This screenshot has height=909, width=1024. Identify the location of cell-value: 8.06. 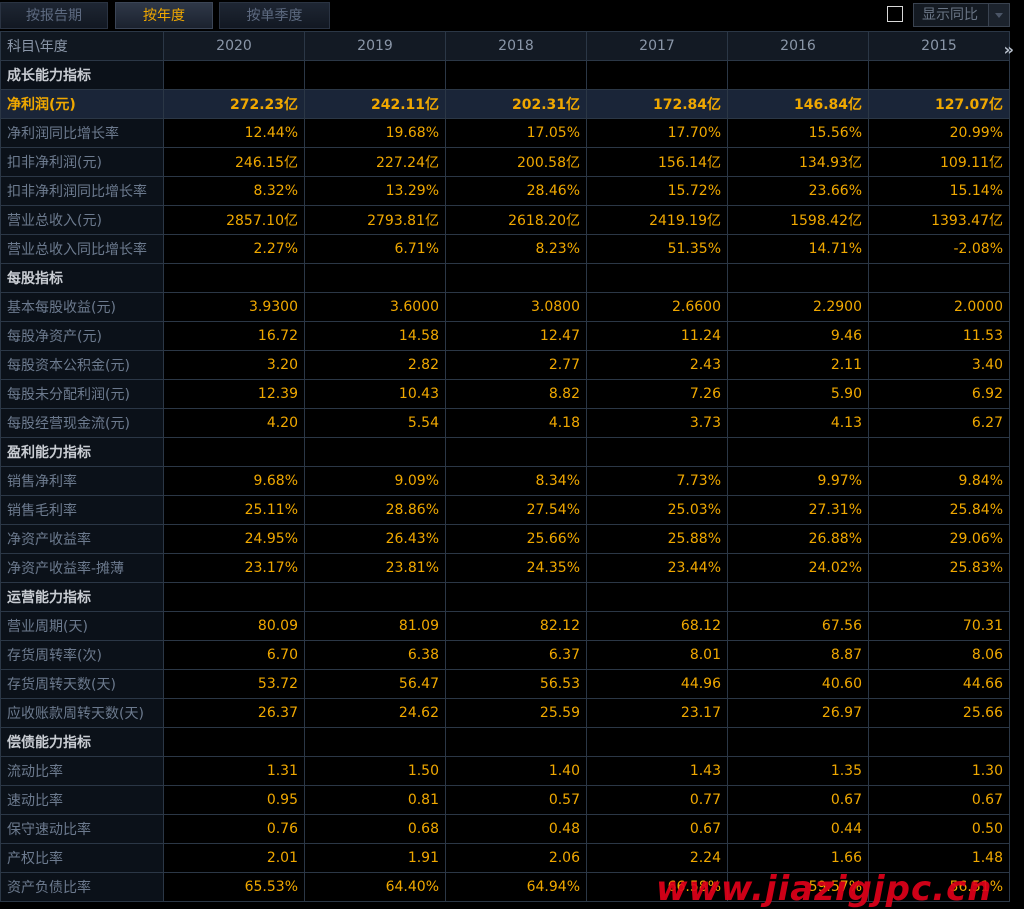
(939, 655).